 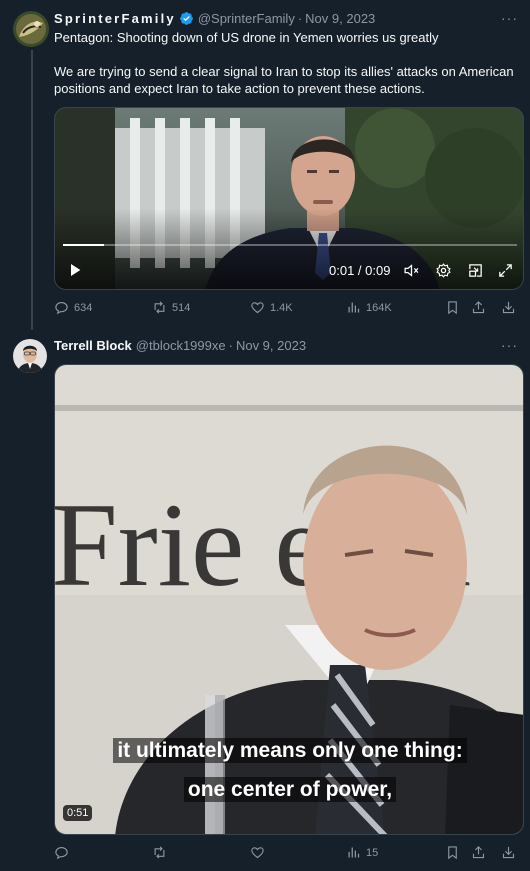 I want to click on settings-icon, so click(x=443, y=270).